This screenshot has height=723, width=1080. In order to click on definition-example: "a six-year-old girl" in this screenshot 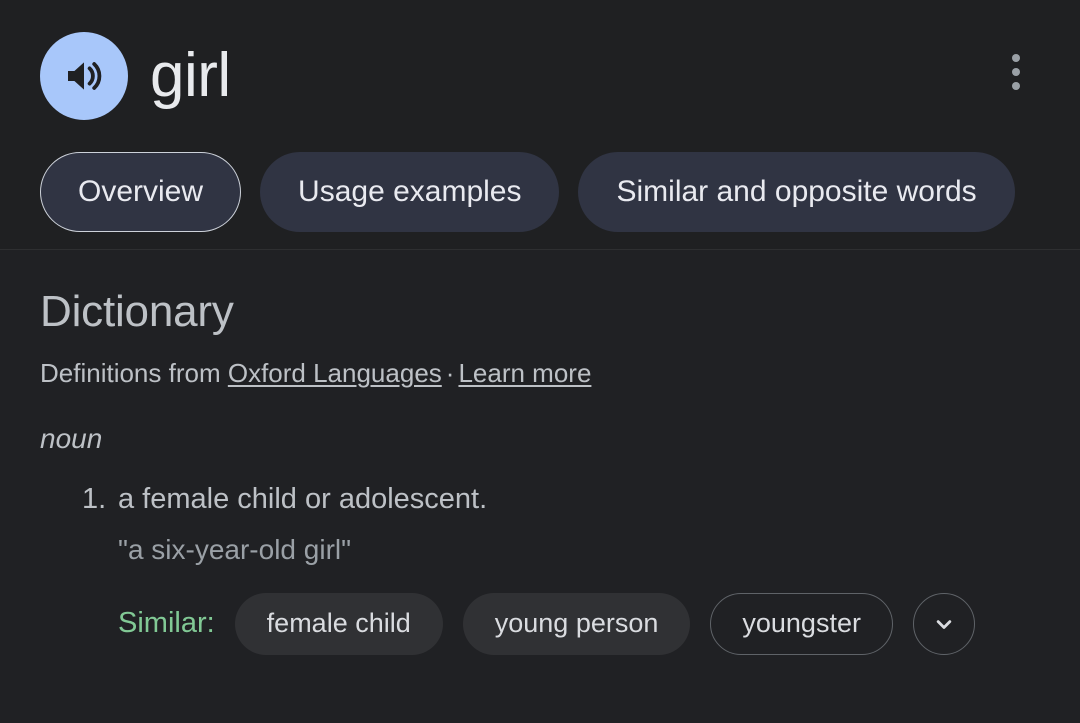, I will do `click(235, 549)`.